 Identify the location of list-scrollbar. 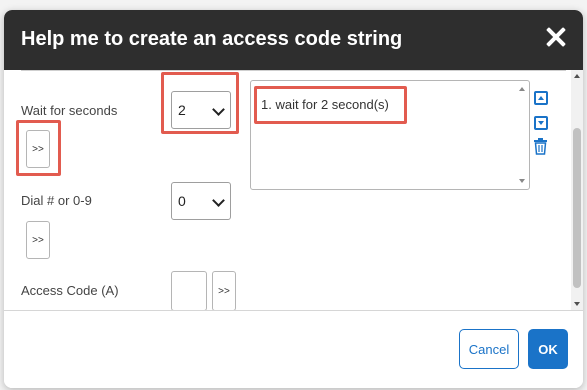
(522, 135).